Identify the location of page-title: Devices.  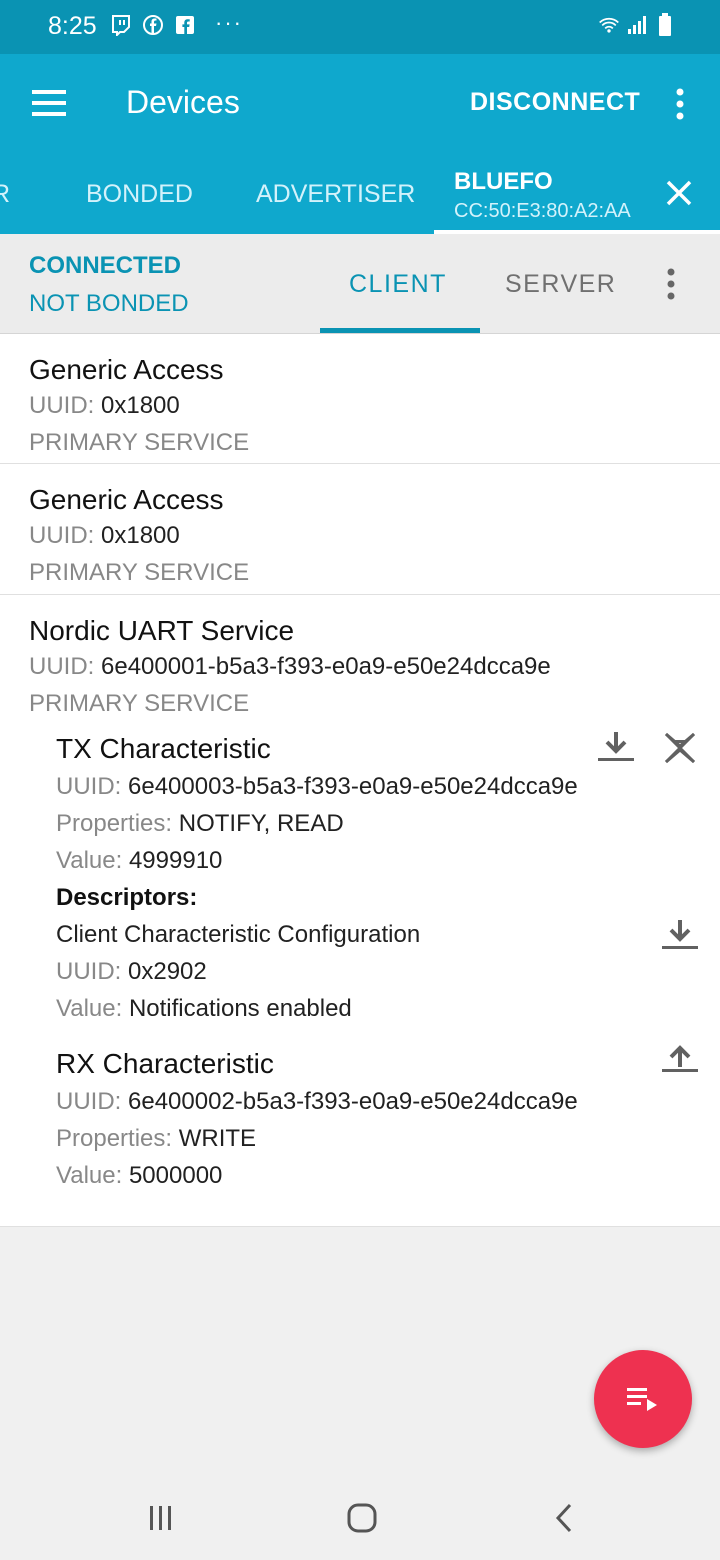
(183, 102).